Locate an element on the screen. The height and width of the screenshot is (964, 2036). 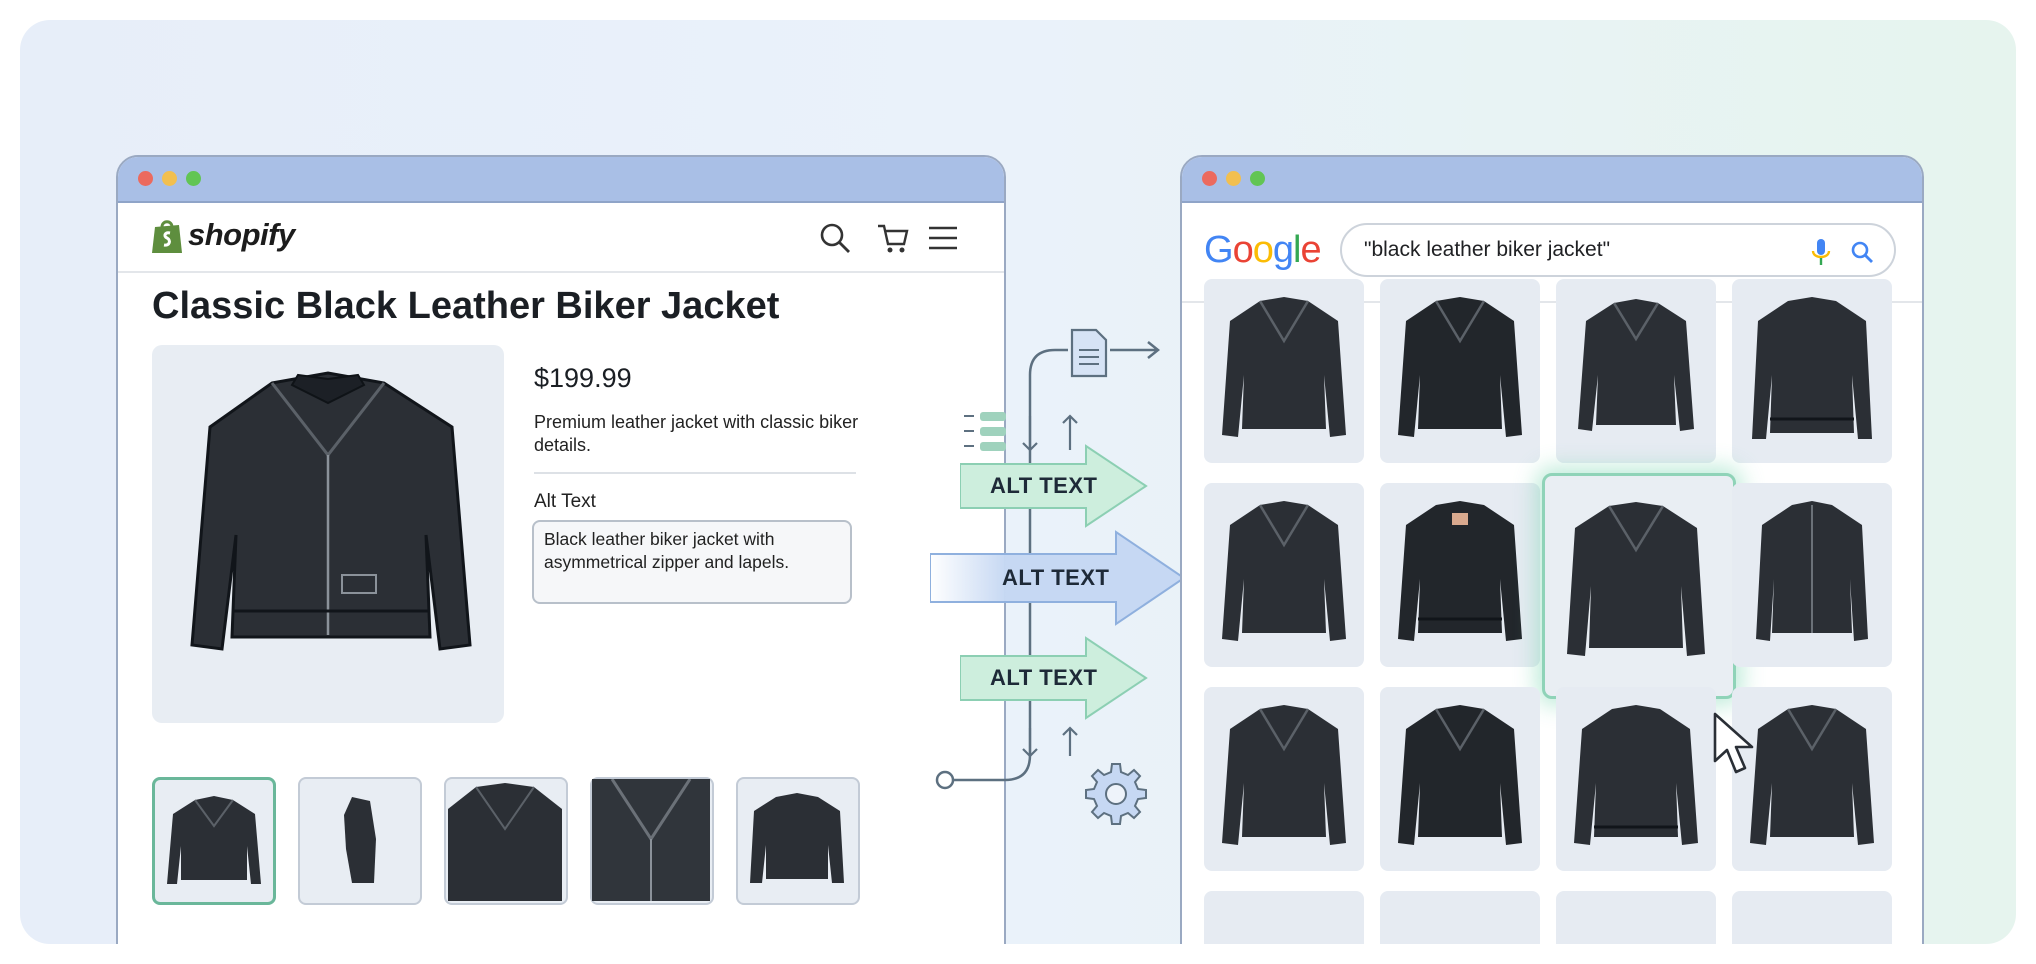
shopify-logo-text: shopify is located at coordinates (241, 235).